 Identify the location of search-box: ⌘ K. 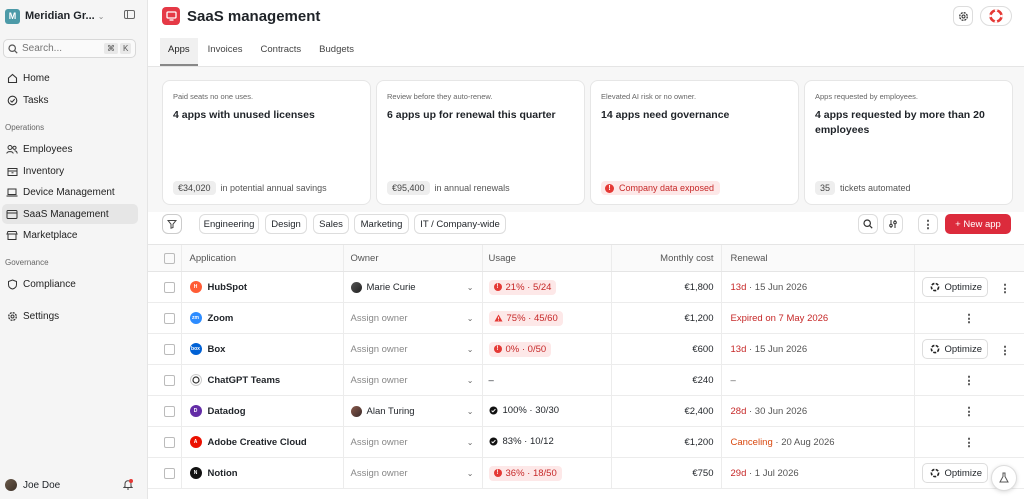
(69, 48).